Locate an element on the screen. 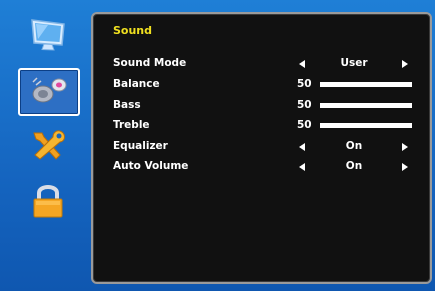 The height and width of the screenshot is (291, 435). lock-icon is located at coordinates (48, 203).